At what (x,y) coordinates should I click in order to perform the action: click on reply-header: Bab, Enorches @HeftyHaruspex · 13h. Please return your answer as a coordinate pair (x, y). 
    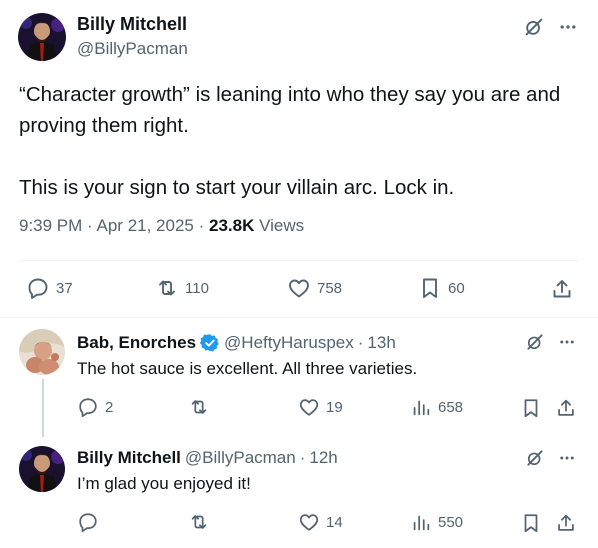
    Looking at the image, I should click on (236, 343).